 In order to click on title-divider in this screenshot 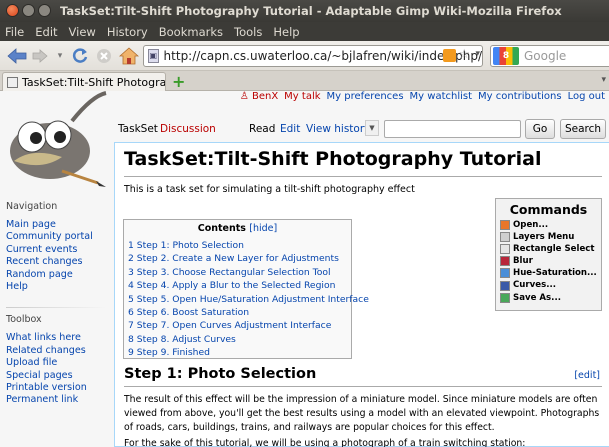, I will do `click(363, 176)`.